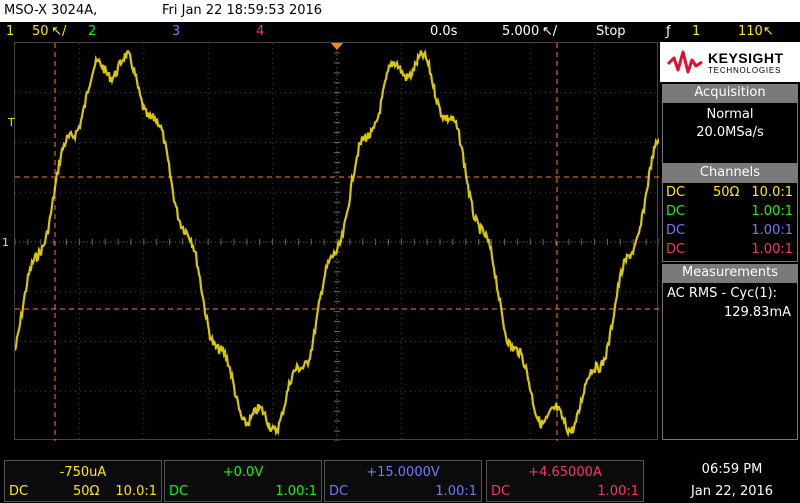 The image size is (800, 503). What do you see at coordinates (730, 273) in the screenshot?
I see `measurements-header: Measurements` at bounding box center [730, 273].